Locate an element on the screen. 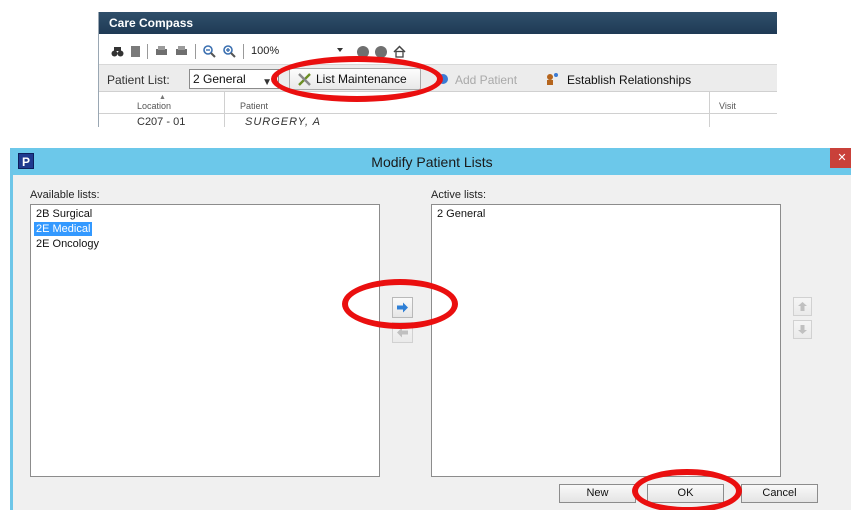 This screenshot has width=851, height=510. care-compass-toolbar: 100% is located at coordinates (438, 52).